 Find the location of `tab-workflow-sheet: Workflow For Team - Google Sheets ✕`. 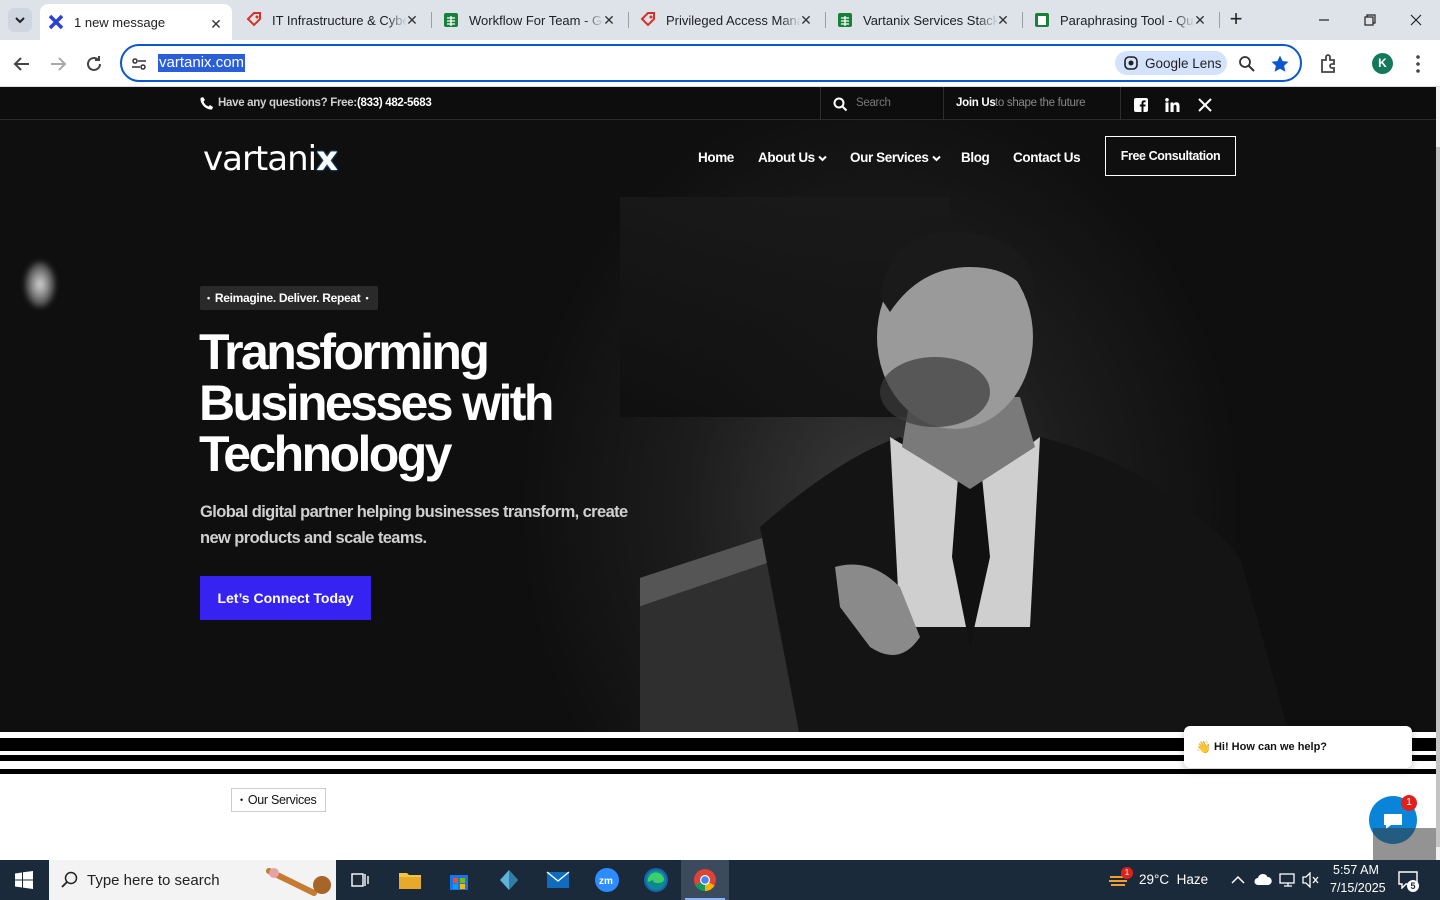

tab-workflow-sheet: Workflow For Team - Google Sheets ✕ is located at coordinates (529, 20).